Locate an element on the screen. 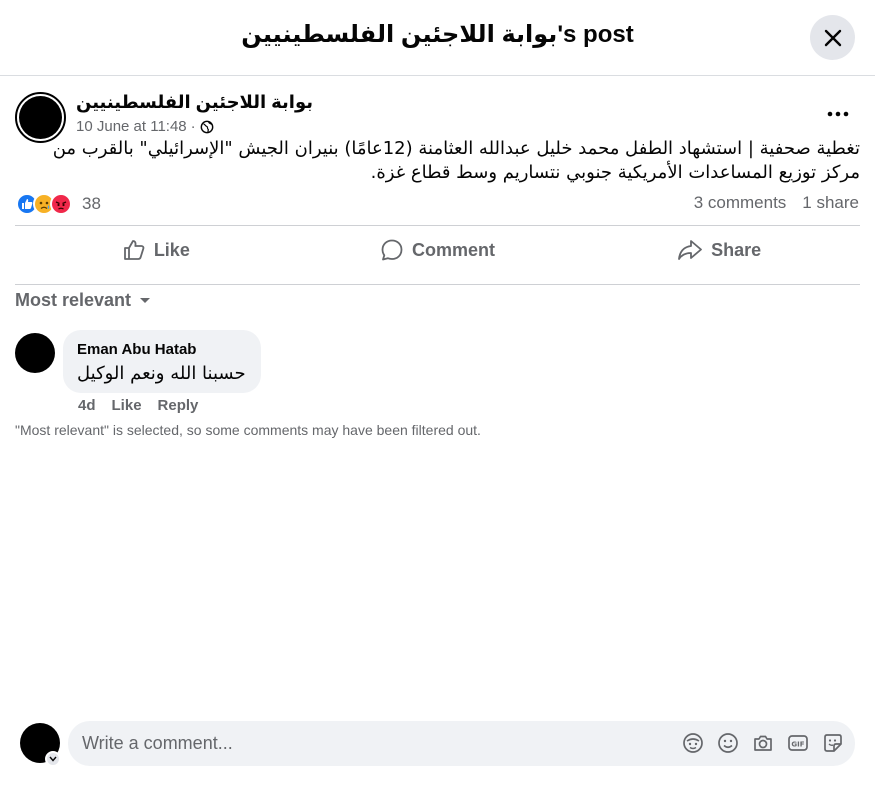  post-meta: 10 June at 11:48 · is located at coordinates (145, 126).